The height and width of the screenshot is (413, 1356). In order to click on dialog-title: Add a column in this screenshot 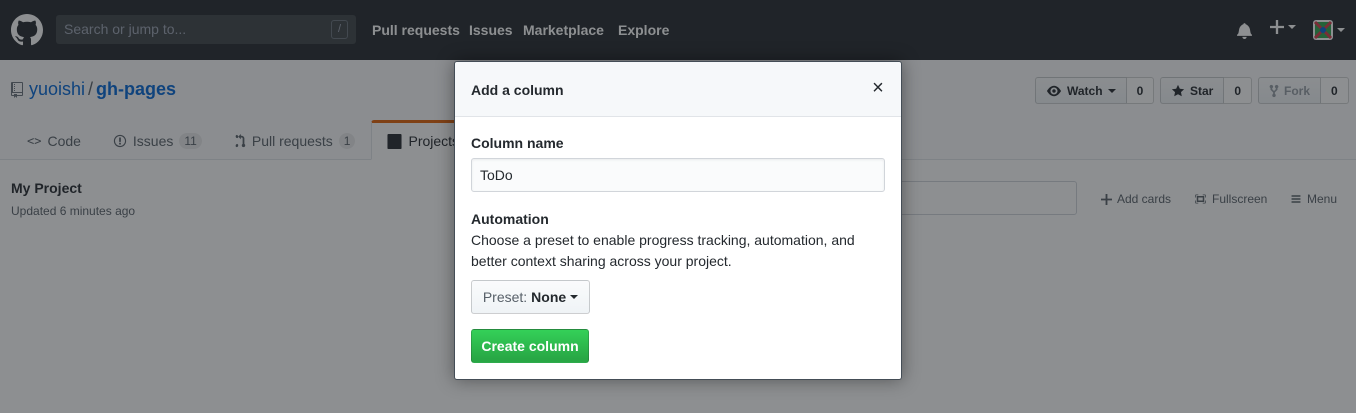, I will do `click(517, 90)`.